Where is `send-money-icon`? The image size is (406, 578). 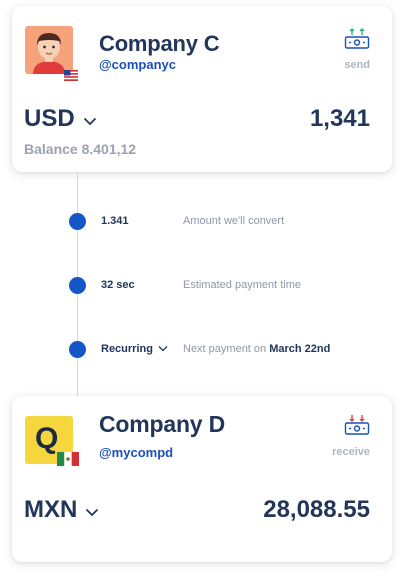
send-money-icon is located at coordinates (357, 41).